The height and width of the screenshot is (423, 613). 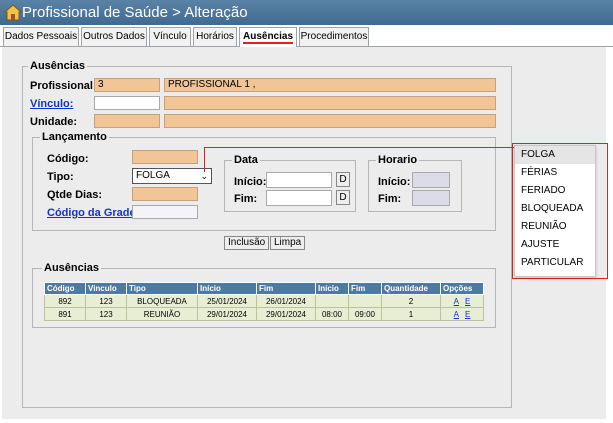 What do you see at coordinates (60, 177) in the screenshot?
I see `tipo-label: Tipo:` at bounding box center [60, 177].